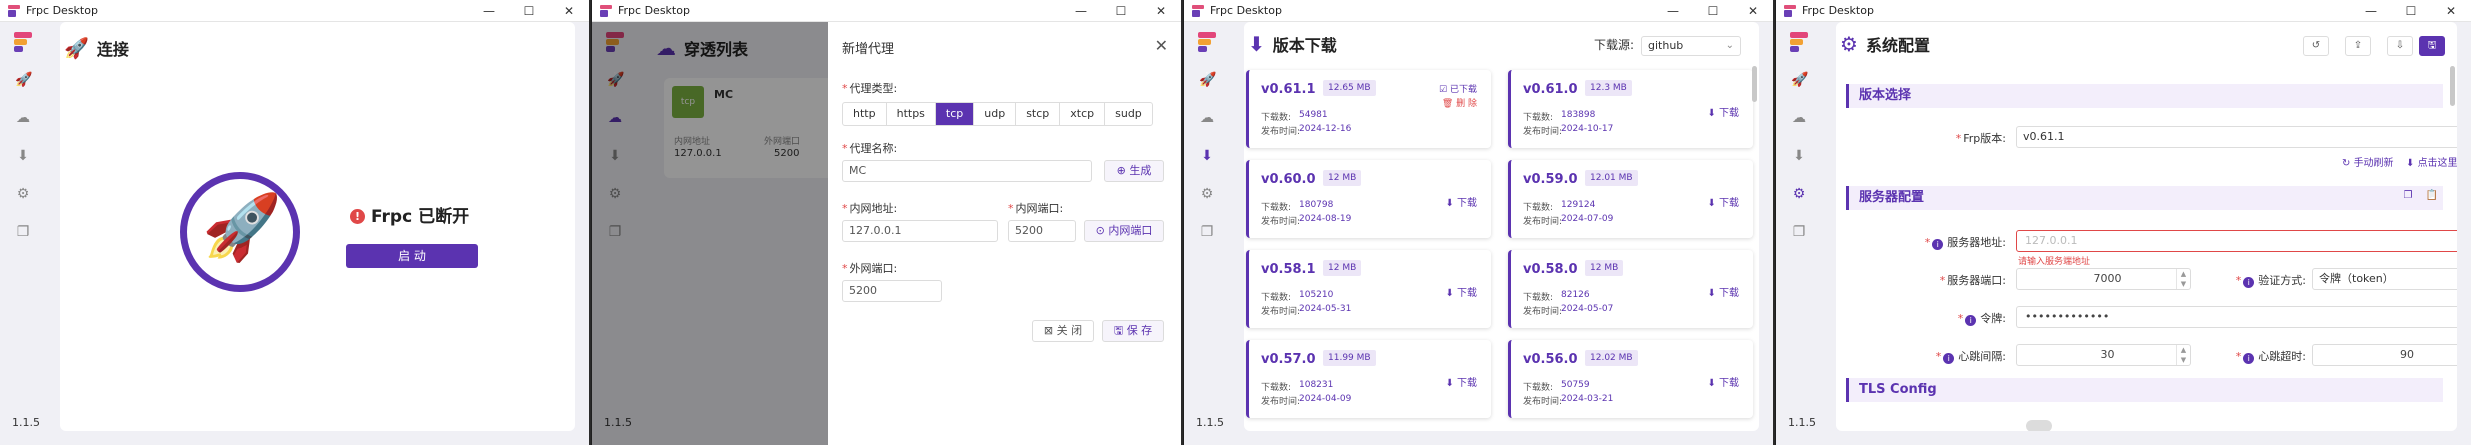 The width and height of the screenshot is (2471, 445). I want to click on downloads-value: 105210, so click(1316, 295).